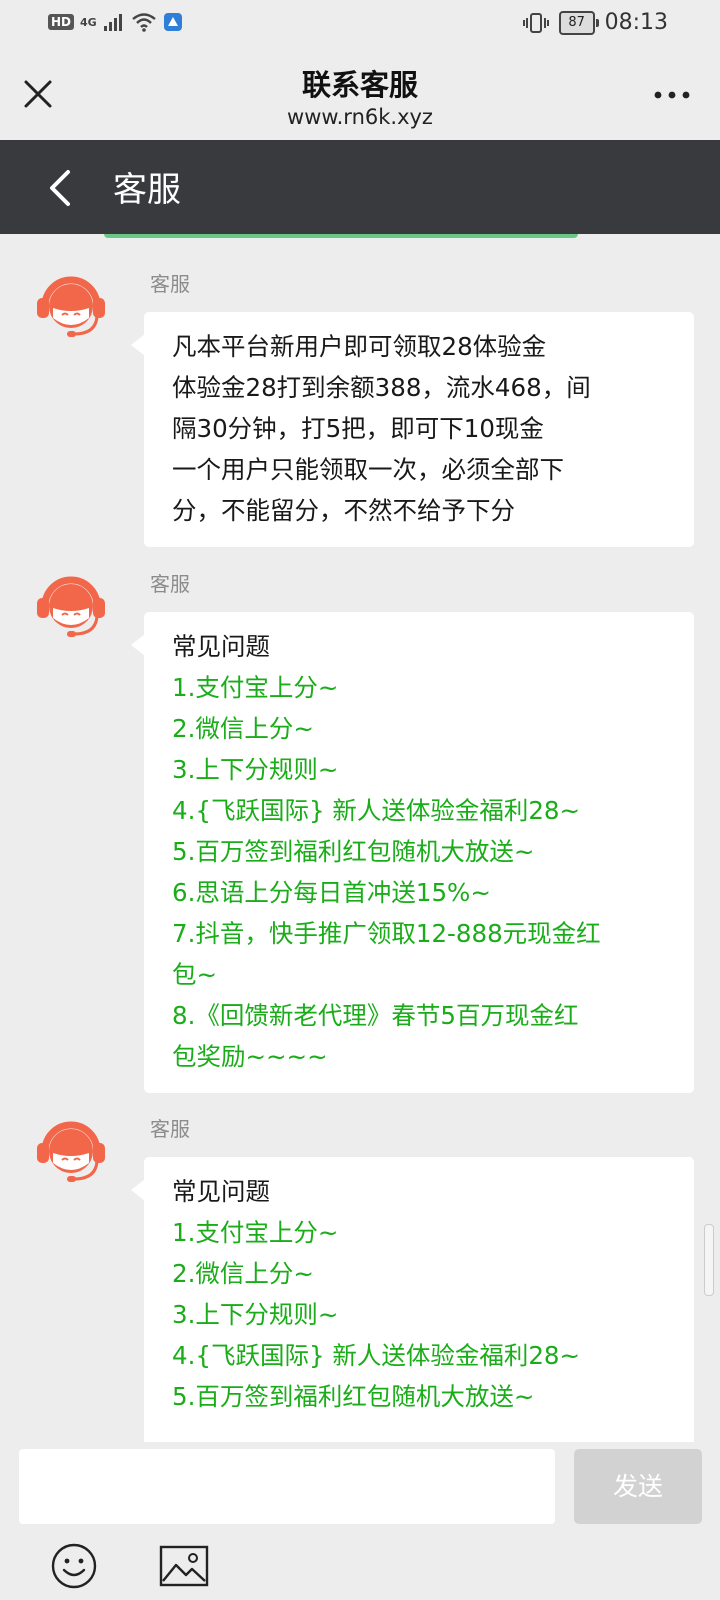 Image resolution: width=720 pixels, height=1600 pixels. I want to click on status-time: 08:13, so click(636, 22).